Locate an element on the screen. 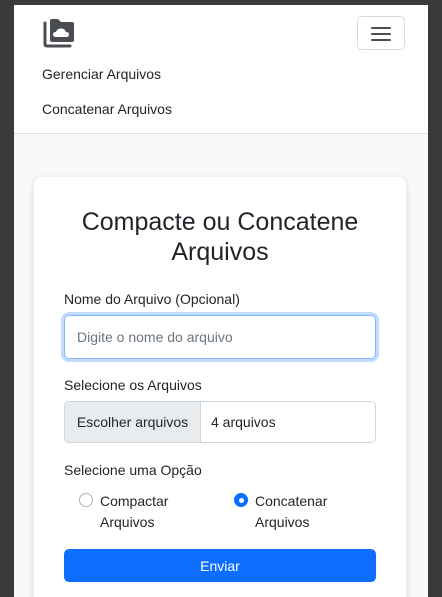 Image resolution: width=442 pixels, height=597 pixels. radio-label-compactar: Compactar Arquivos is located at coordinates (150, 512).